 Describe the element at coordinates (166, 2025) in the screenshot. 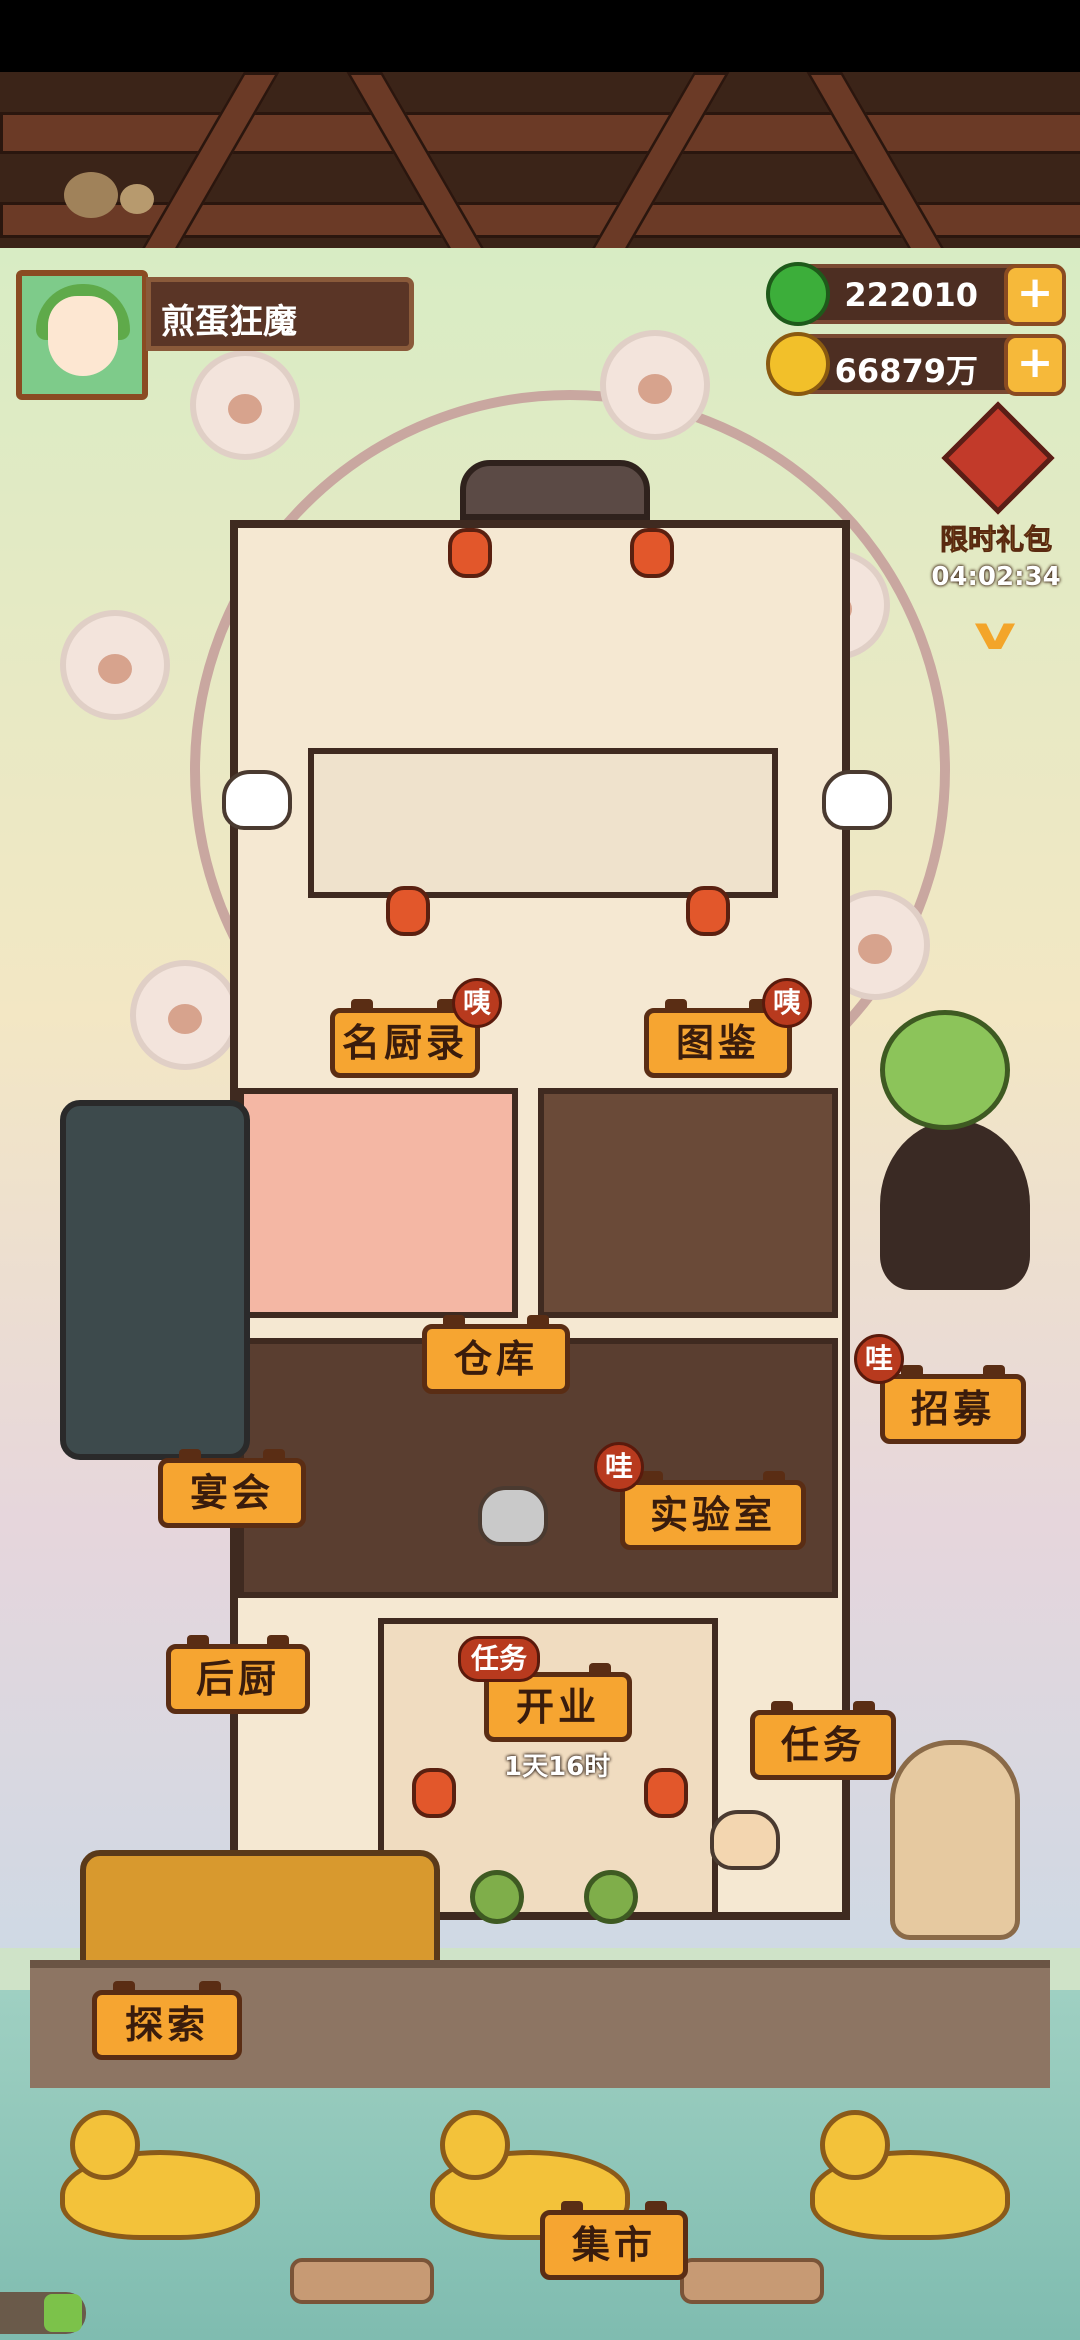

I see `explore-label: 探索` at that location.